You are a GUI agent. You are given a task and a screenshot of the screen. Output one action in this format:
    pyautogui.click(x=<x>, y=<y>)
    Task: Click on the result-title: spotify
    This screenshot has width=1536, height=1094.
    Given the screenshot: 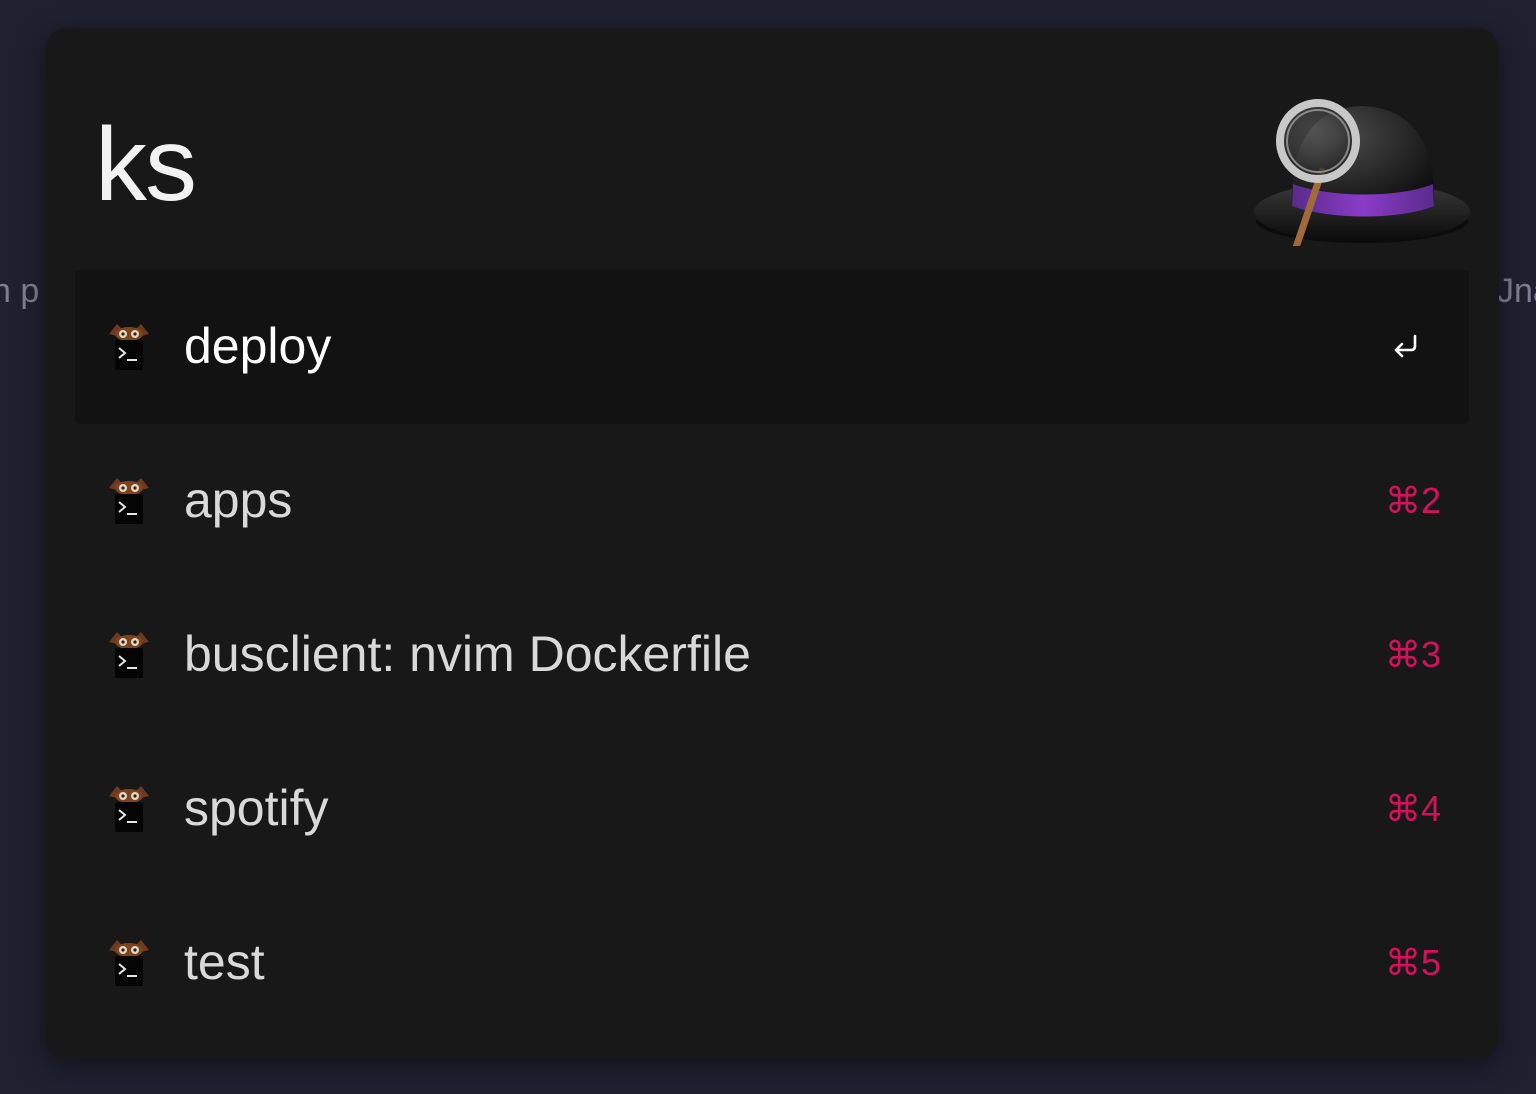 What is the action you would take?
    pyautogui.click(x=256, y=808)
    